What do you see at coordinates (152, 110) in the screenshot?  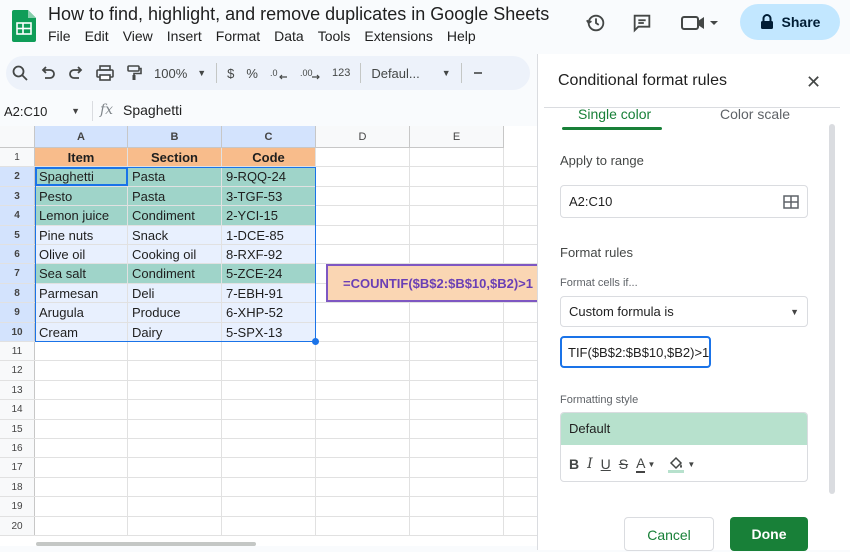 I see `formula-input: Spaghetti` at bounding box center [152, 110].